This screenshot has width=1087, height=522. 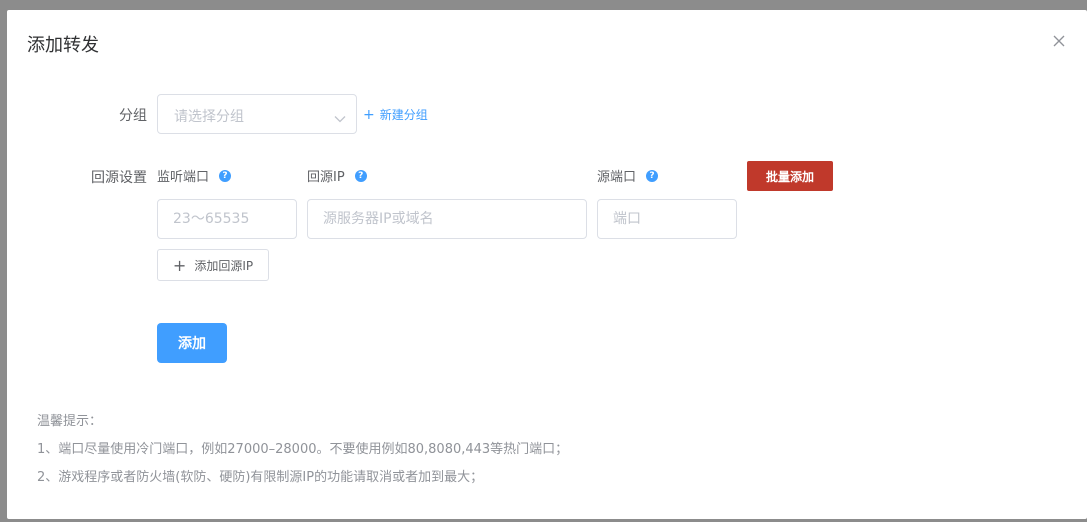 What do you see at coordinates (133, 116) in the screenshot?
I see `group-label: 分组` at bounding box center [133, 116].